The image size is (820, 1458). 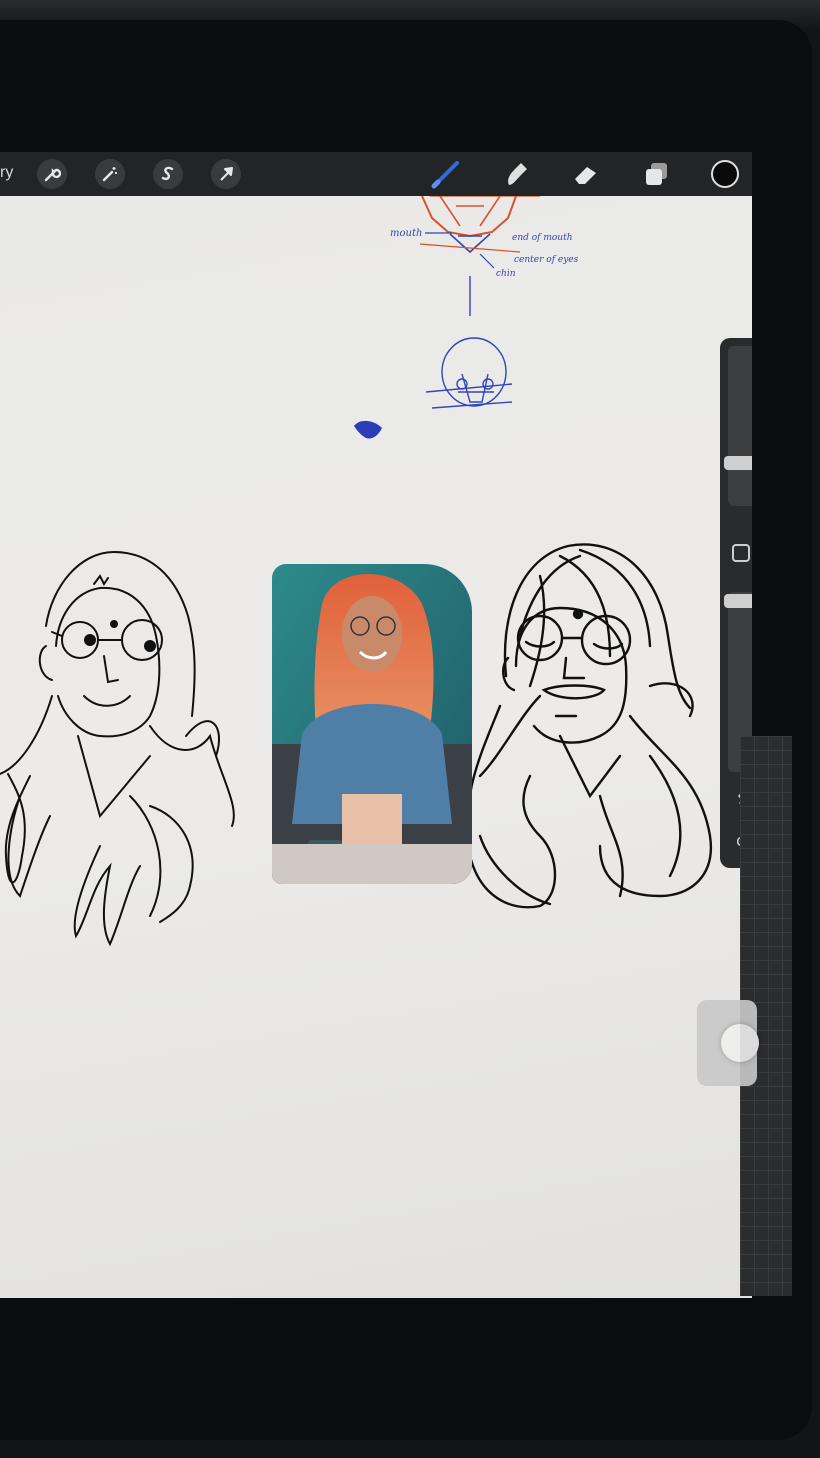 I want to click on selection-button, so click(x=168, y=174).